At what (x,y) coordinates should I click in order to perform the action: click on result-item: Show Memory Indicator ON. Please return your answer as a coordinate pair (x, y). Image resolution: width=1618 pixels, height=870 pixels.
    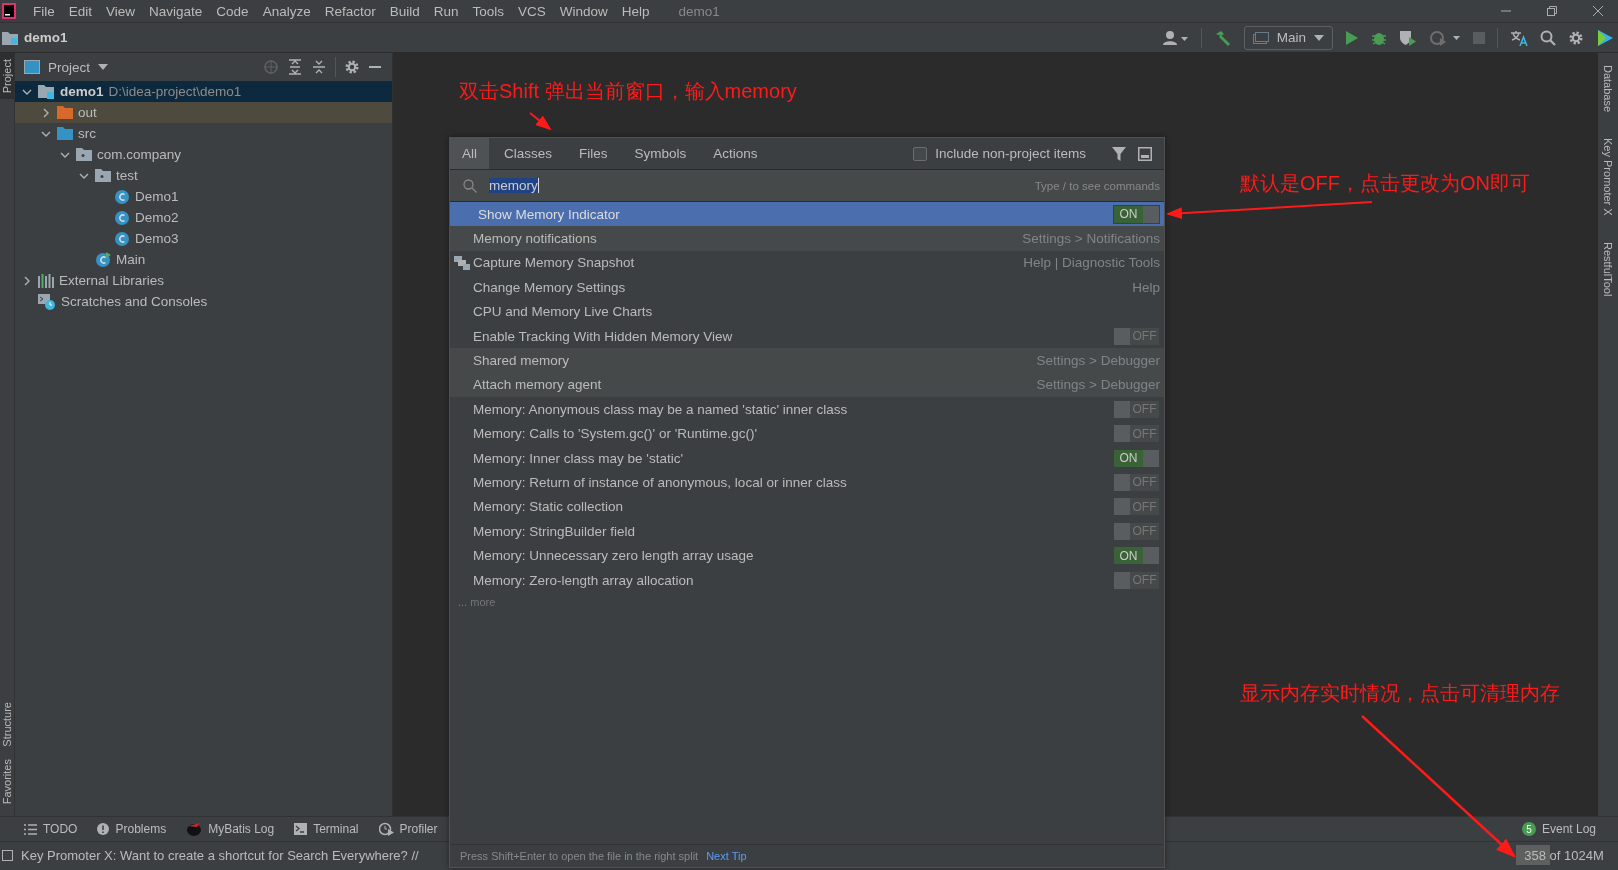
    Looking at the image, I should click on (807, 214).